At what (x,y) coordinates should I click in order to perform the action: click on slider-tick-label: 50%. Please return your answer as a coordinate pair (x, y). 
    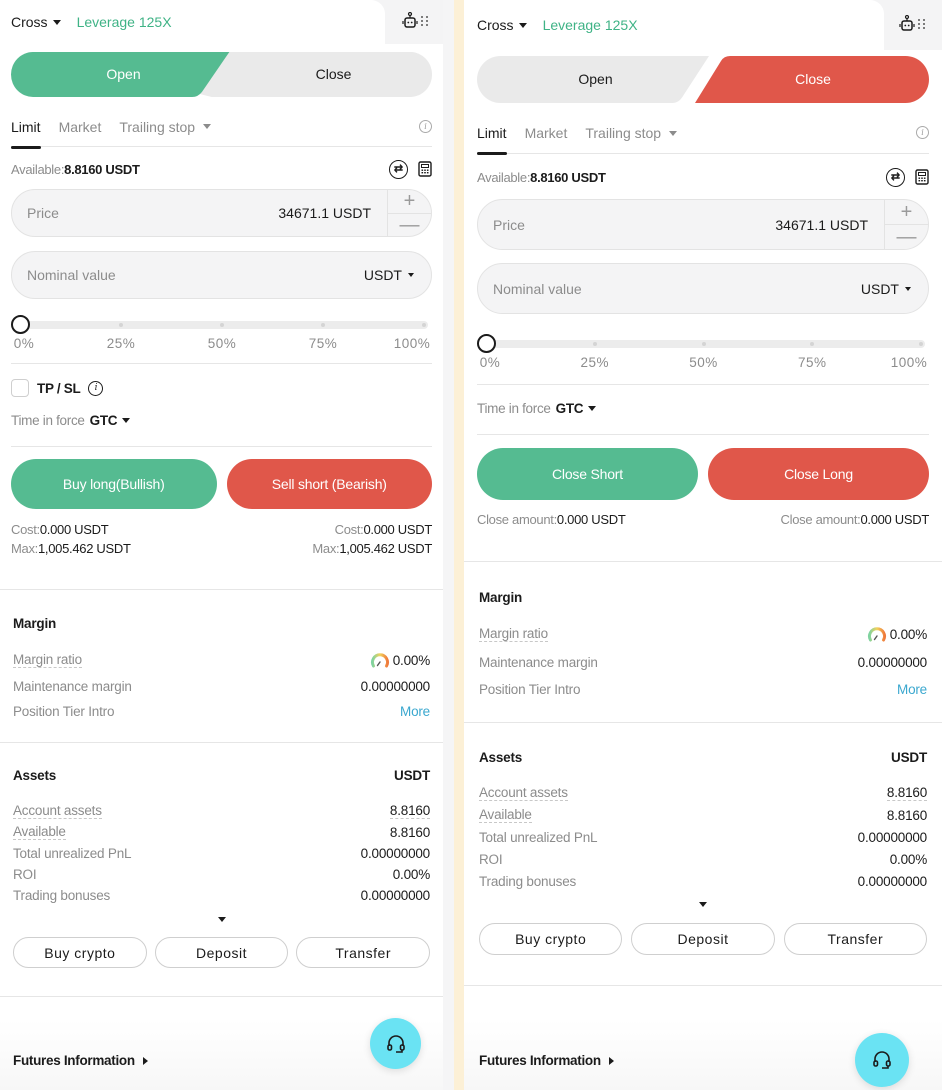
    Looking at the image, I should click on (703, 362).